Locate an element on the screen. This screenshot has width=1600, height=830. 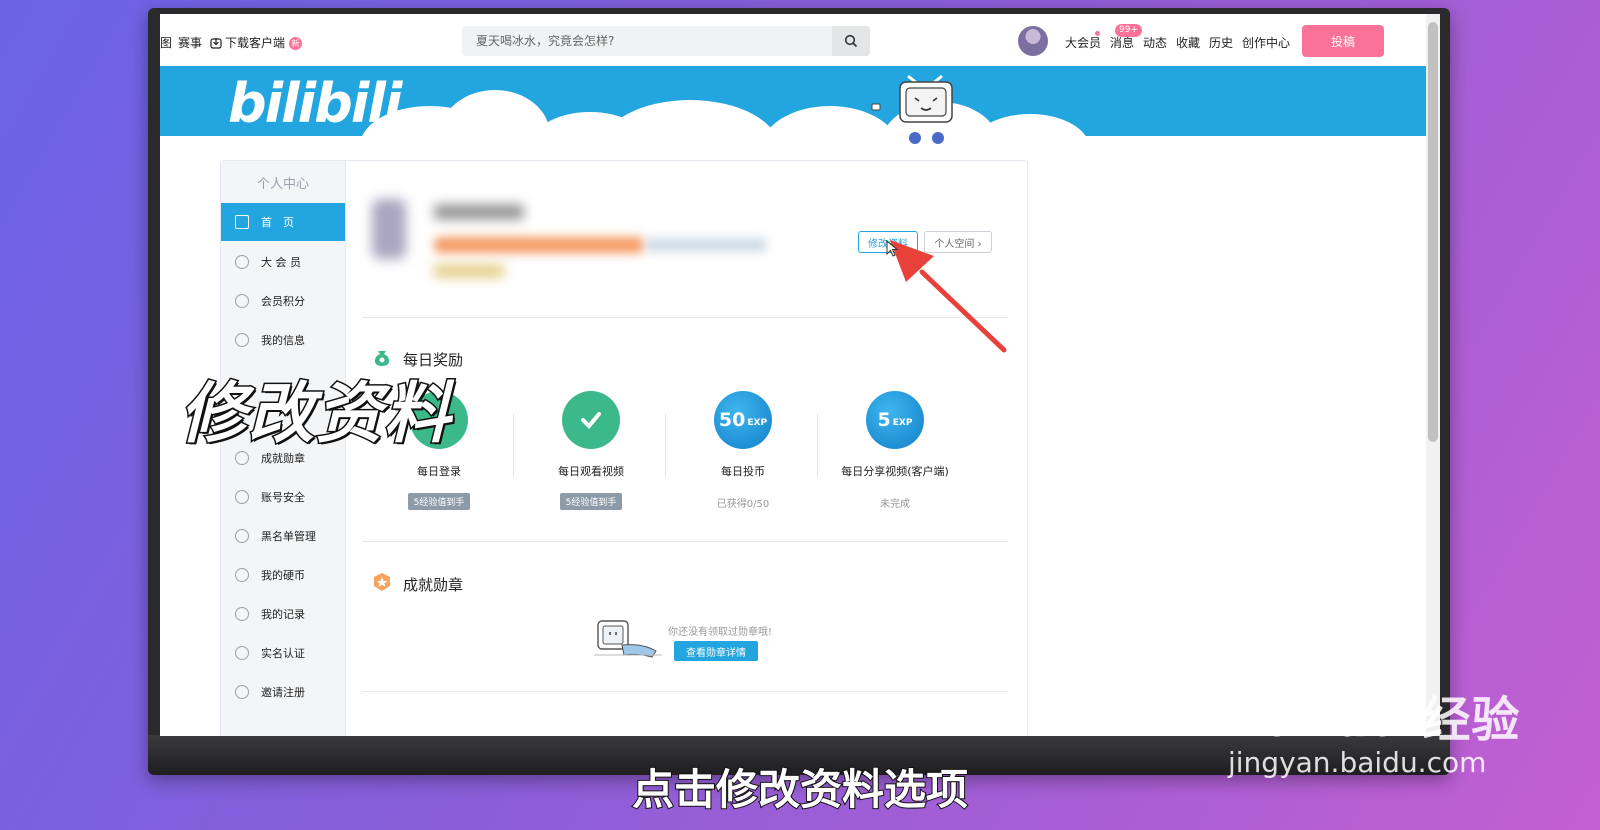
nav-partial-item: 图 is located at coordinates (166, 42).